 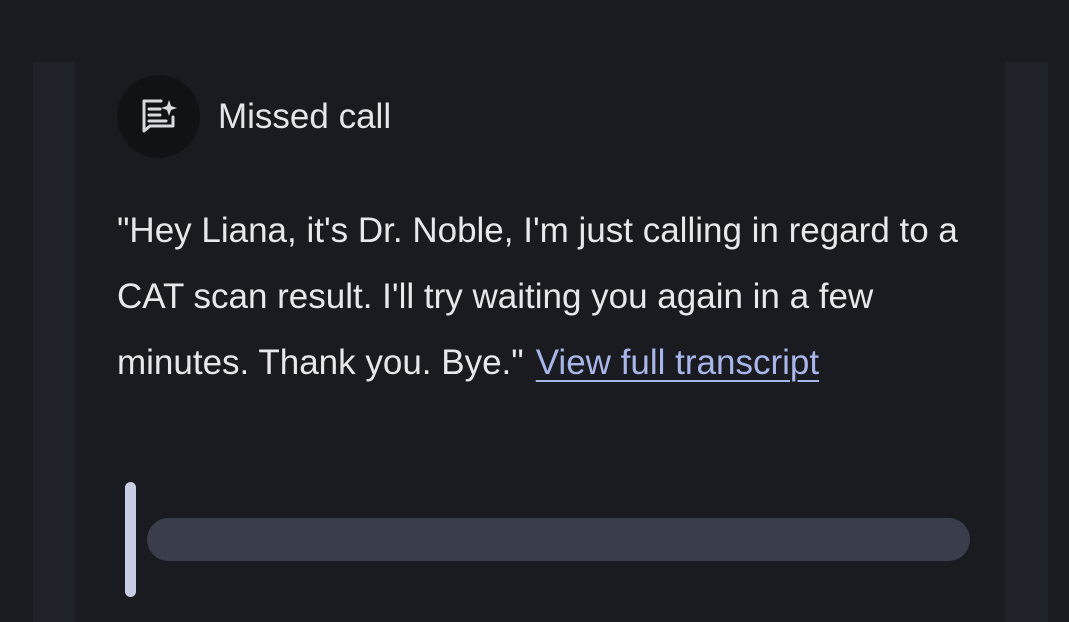 I want to click on transcript-sparkle-icon, so click(x=159, y=115).